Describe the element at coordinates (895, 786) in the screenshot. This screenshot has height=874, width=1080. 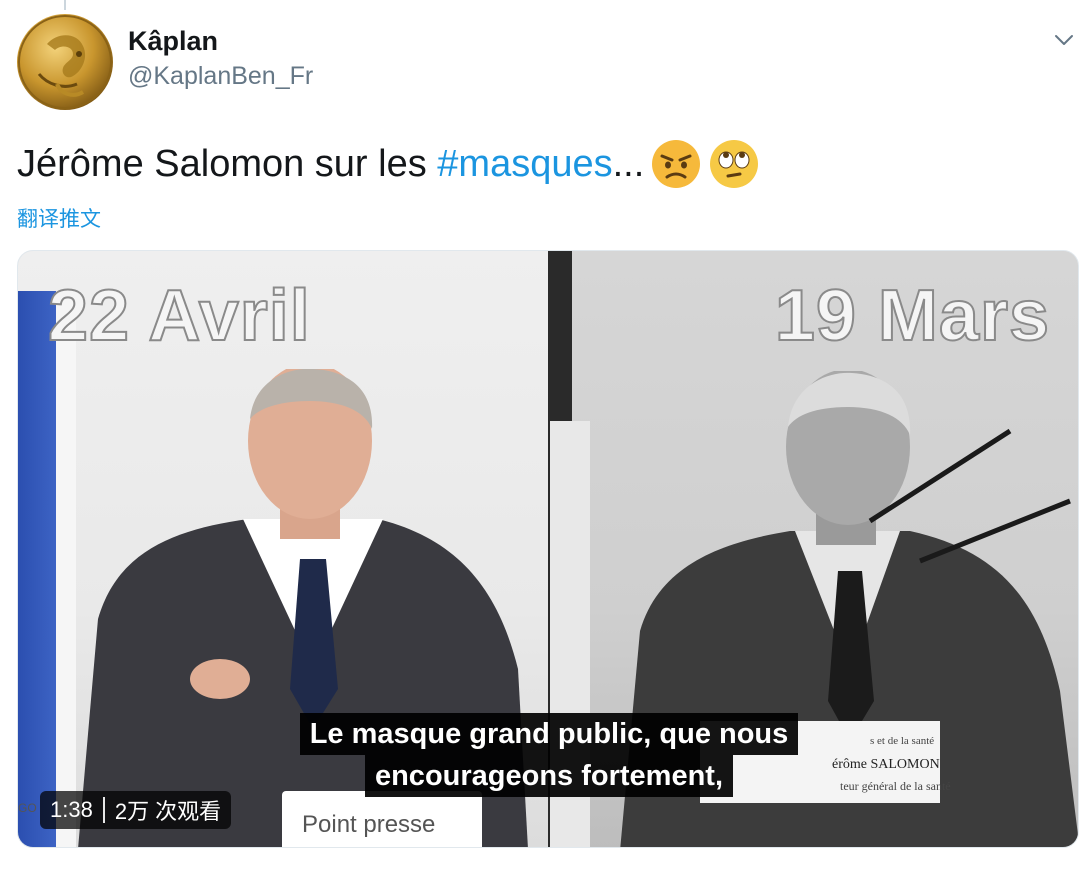
I see `nameplate-line-3: teur général de la santé` at that location.